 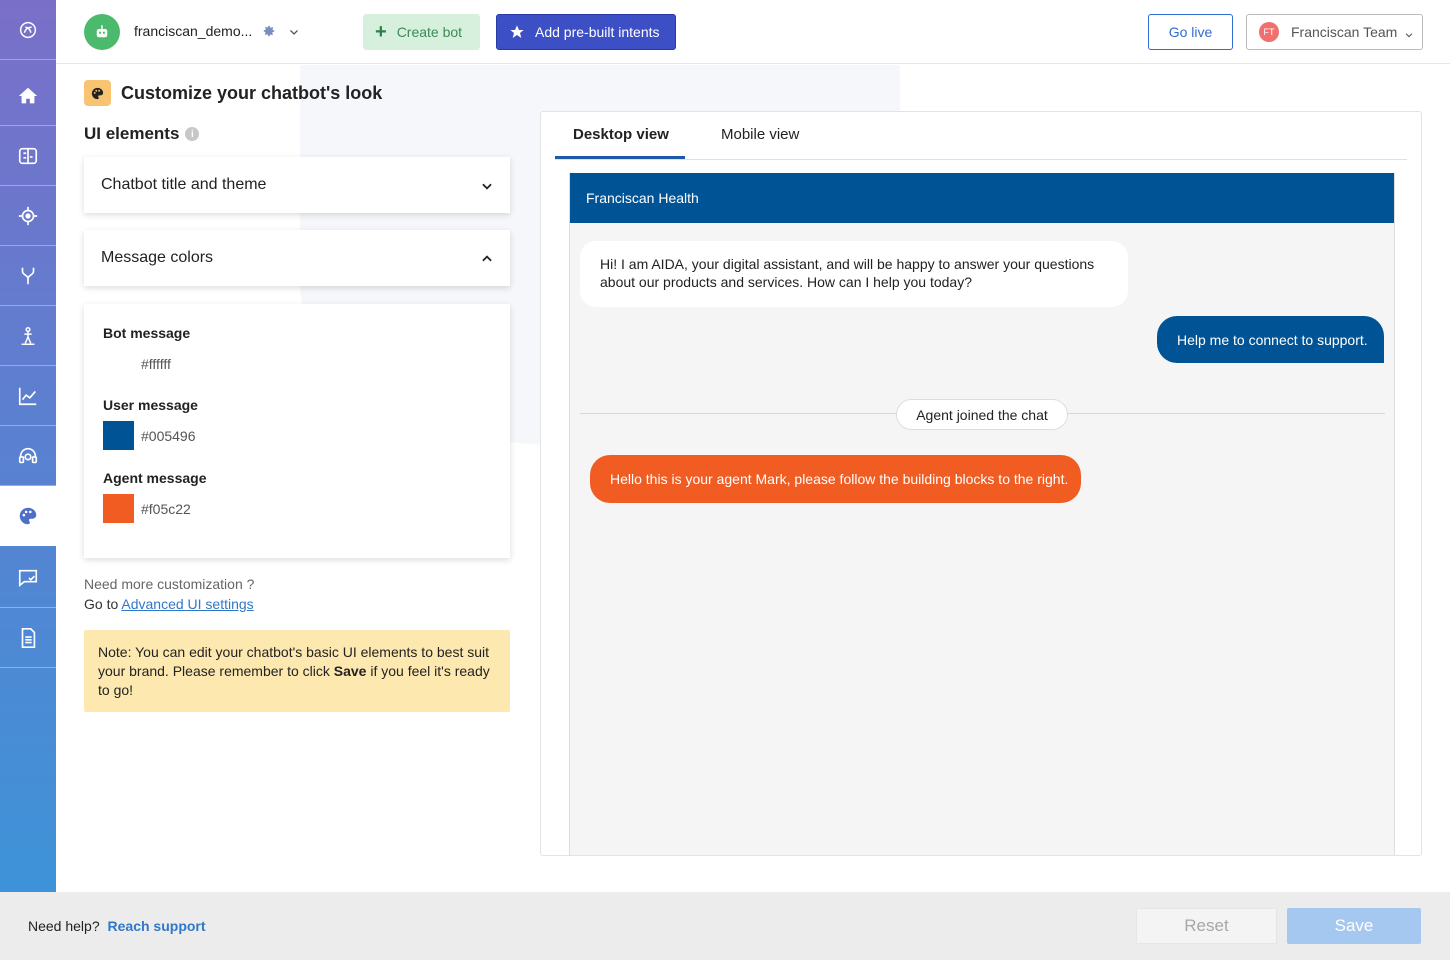 I want to click on save-button: Save, so click(x=1354, y=926).